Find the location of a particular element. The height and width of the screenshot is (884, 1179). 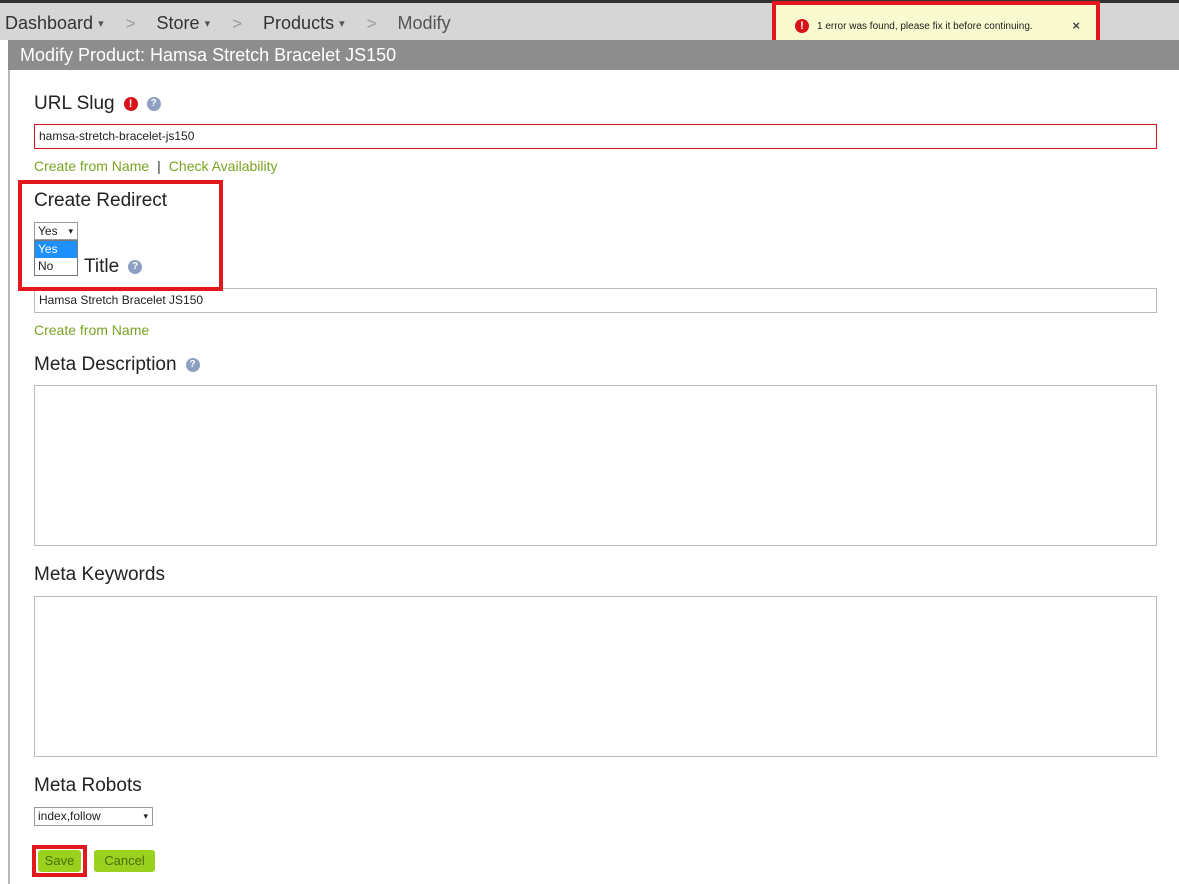

option-yes: Yes is located at coordinates (56, 249).